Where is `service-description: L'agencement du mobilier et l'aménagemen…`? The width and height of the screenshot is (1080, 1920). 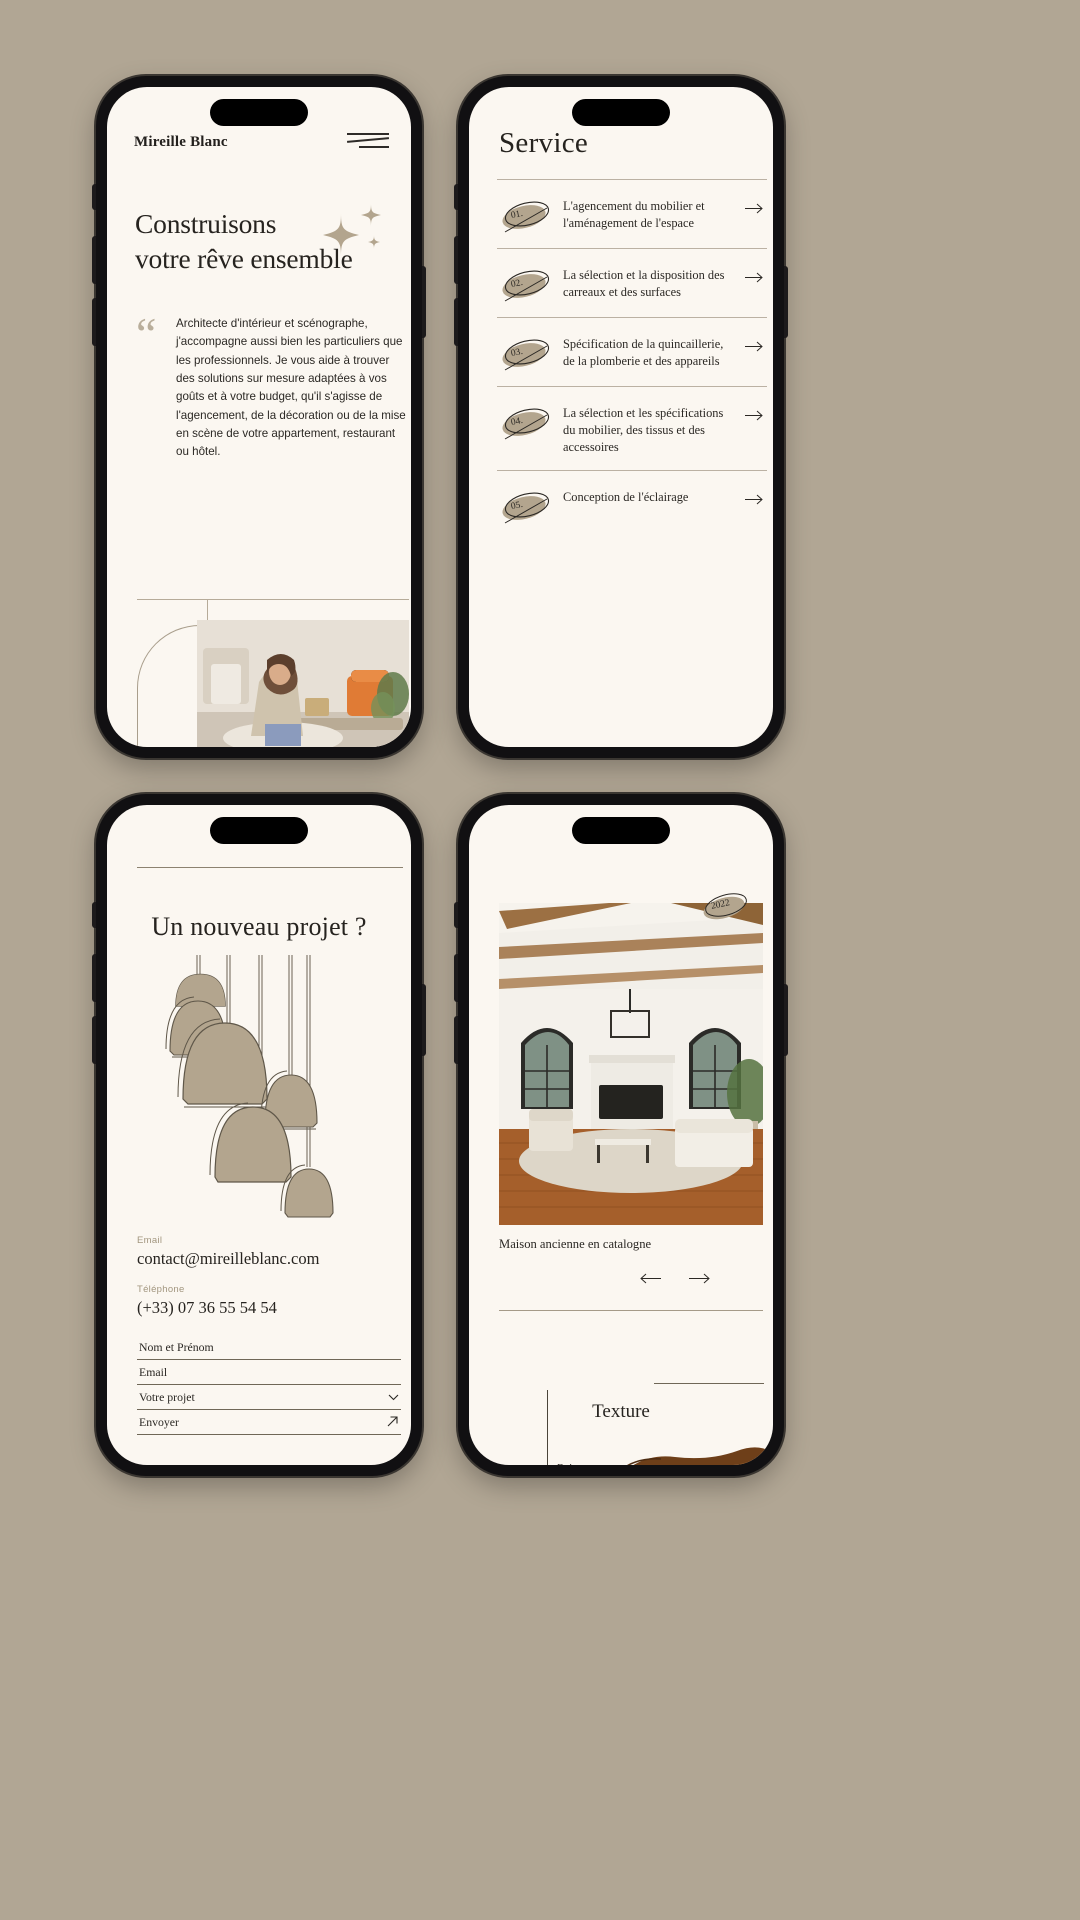 service-description: L'agencement du mobilier et l'aménagemen… is located at coordinates (634, 215).